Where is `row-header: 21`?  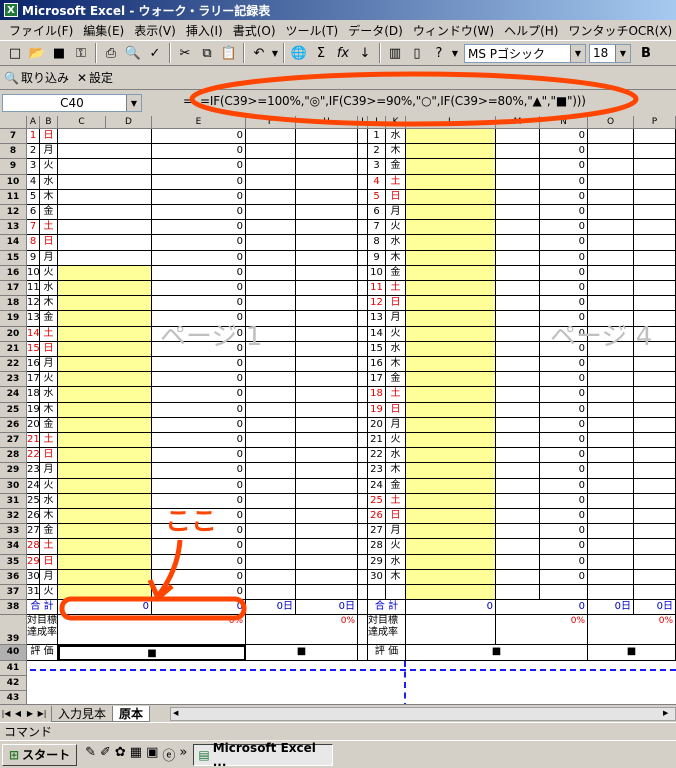
row-header: 21 is located at coordinates (13, 349).